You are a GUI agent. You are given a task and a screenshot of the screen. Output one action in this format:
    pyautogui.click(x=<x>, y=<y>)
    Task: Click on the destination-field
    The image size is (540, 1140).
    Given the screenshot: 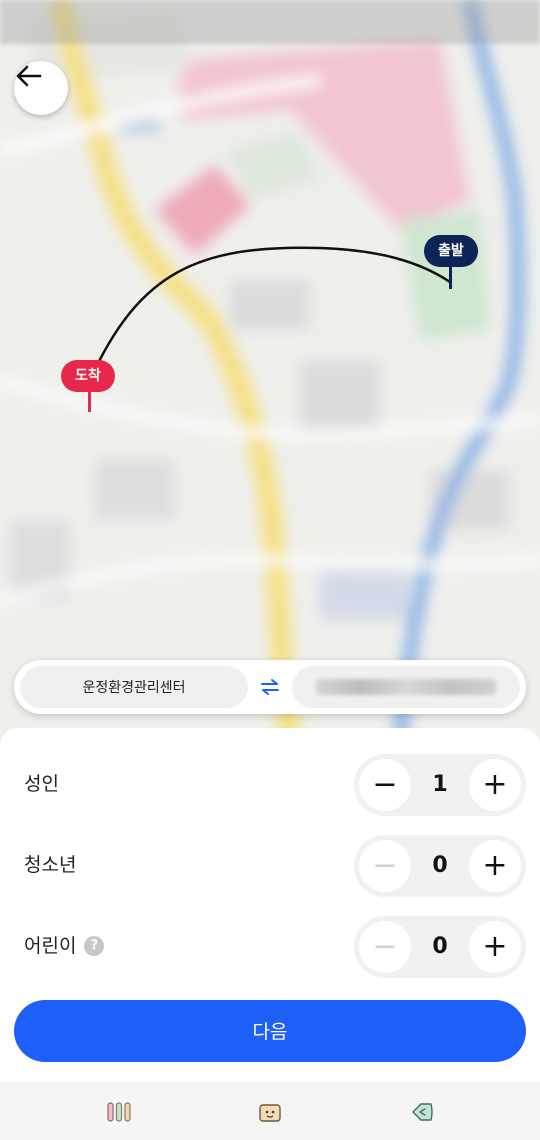 What is the action you would take?
    pyautogui.click(x=406, y=687)
    